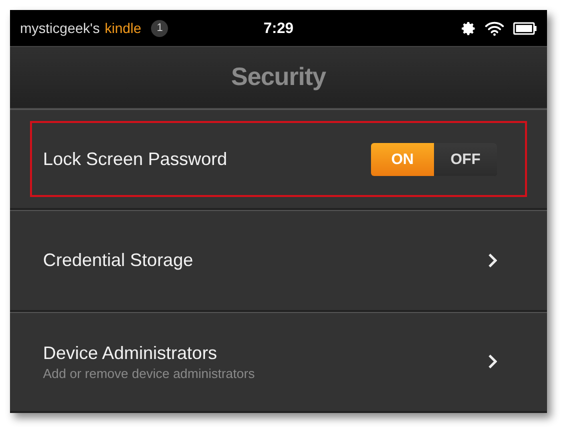  Describe the element at coordinates (130, 353) in the screenshot. I see `setting-label: Device Administrators` at that location.